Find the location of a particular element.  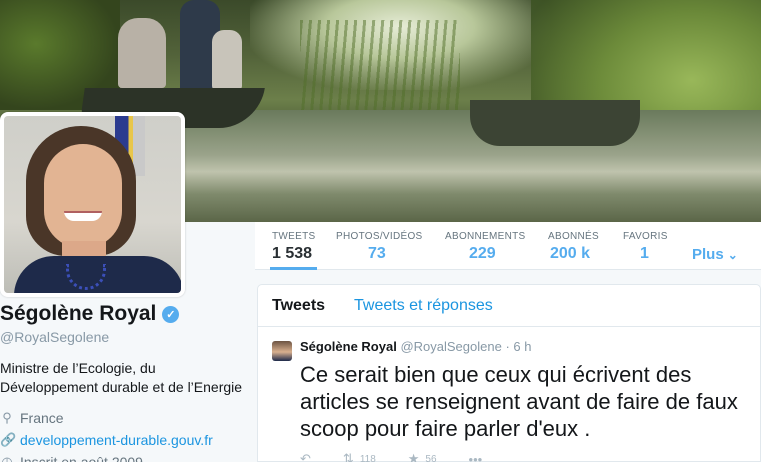

chevron-down-icon: ⌄ is located at coordinates (732, 254).